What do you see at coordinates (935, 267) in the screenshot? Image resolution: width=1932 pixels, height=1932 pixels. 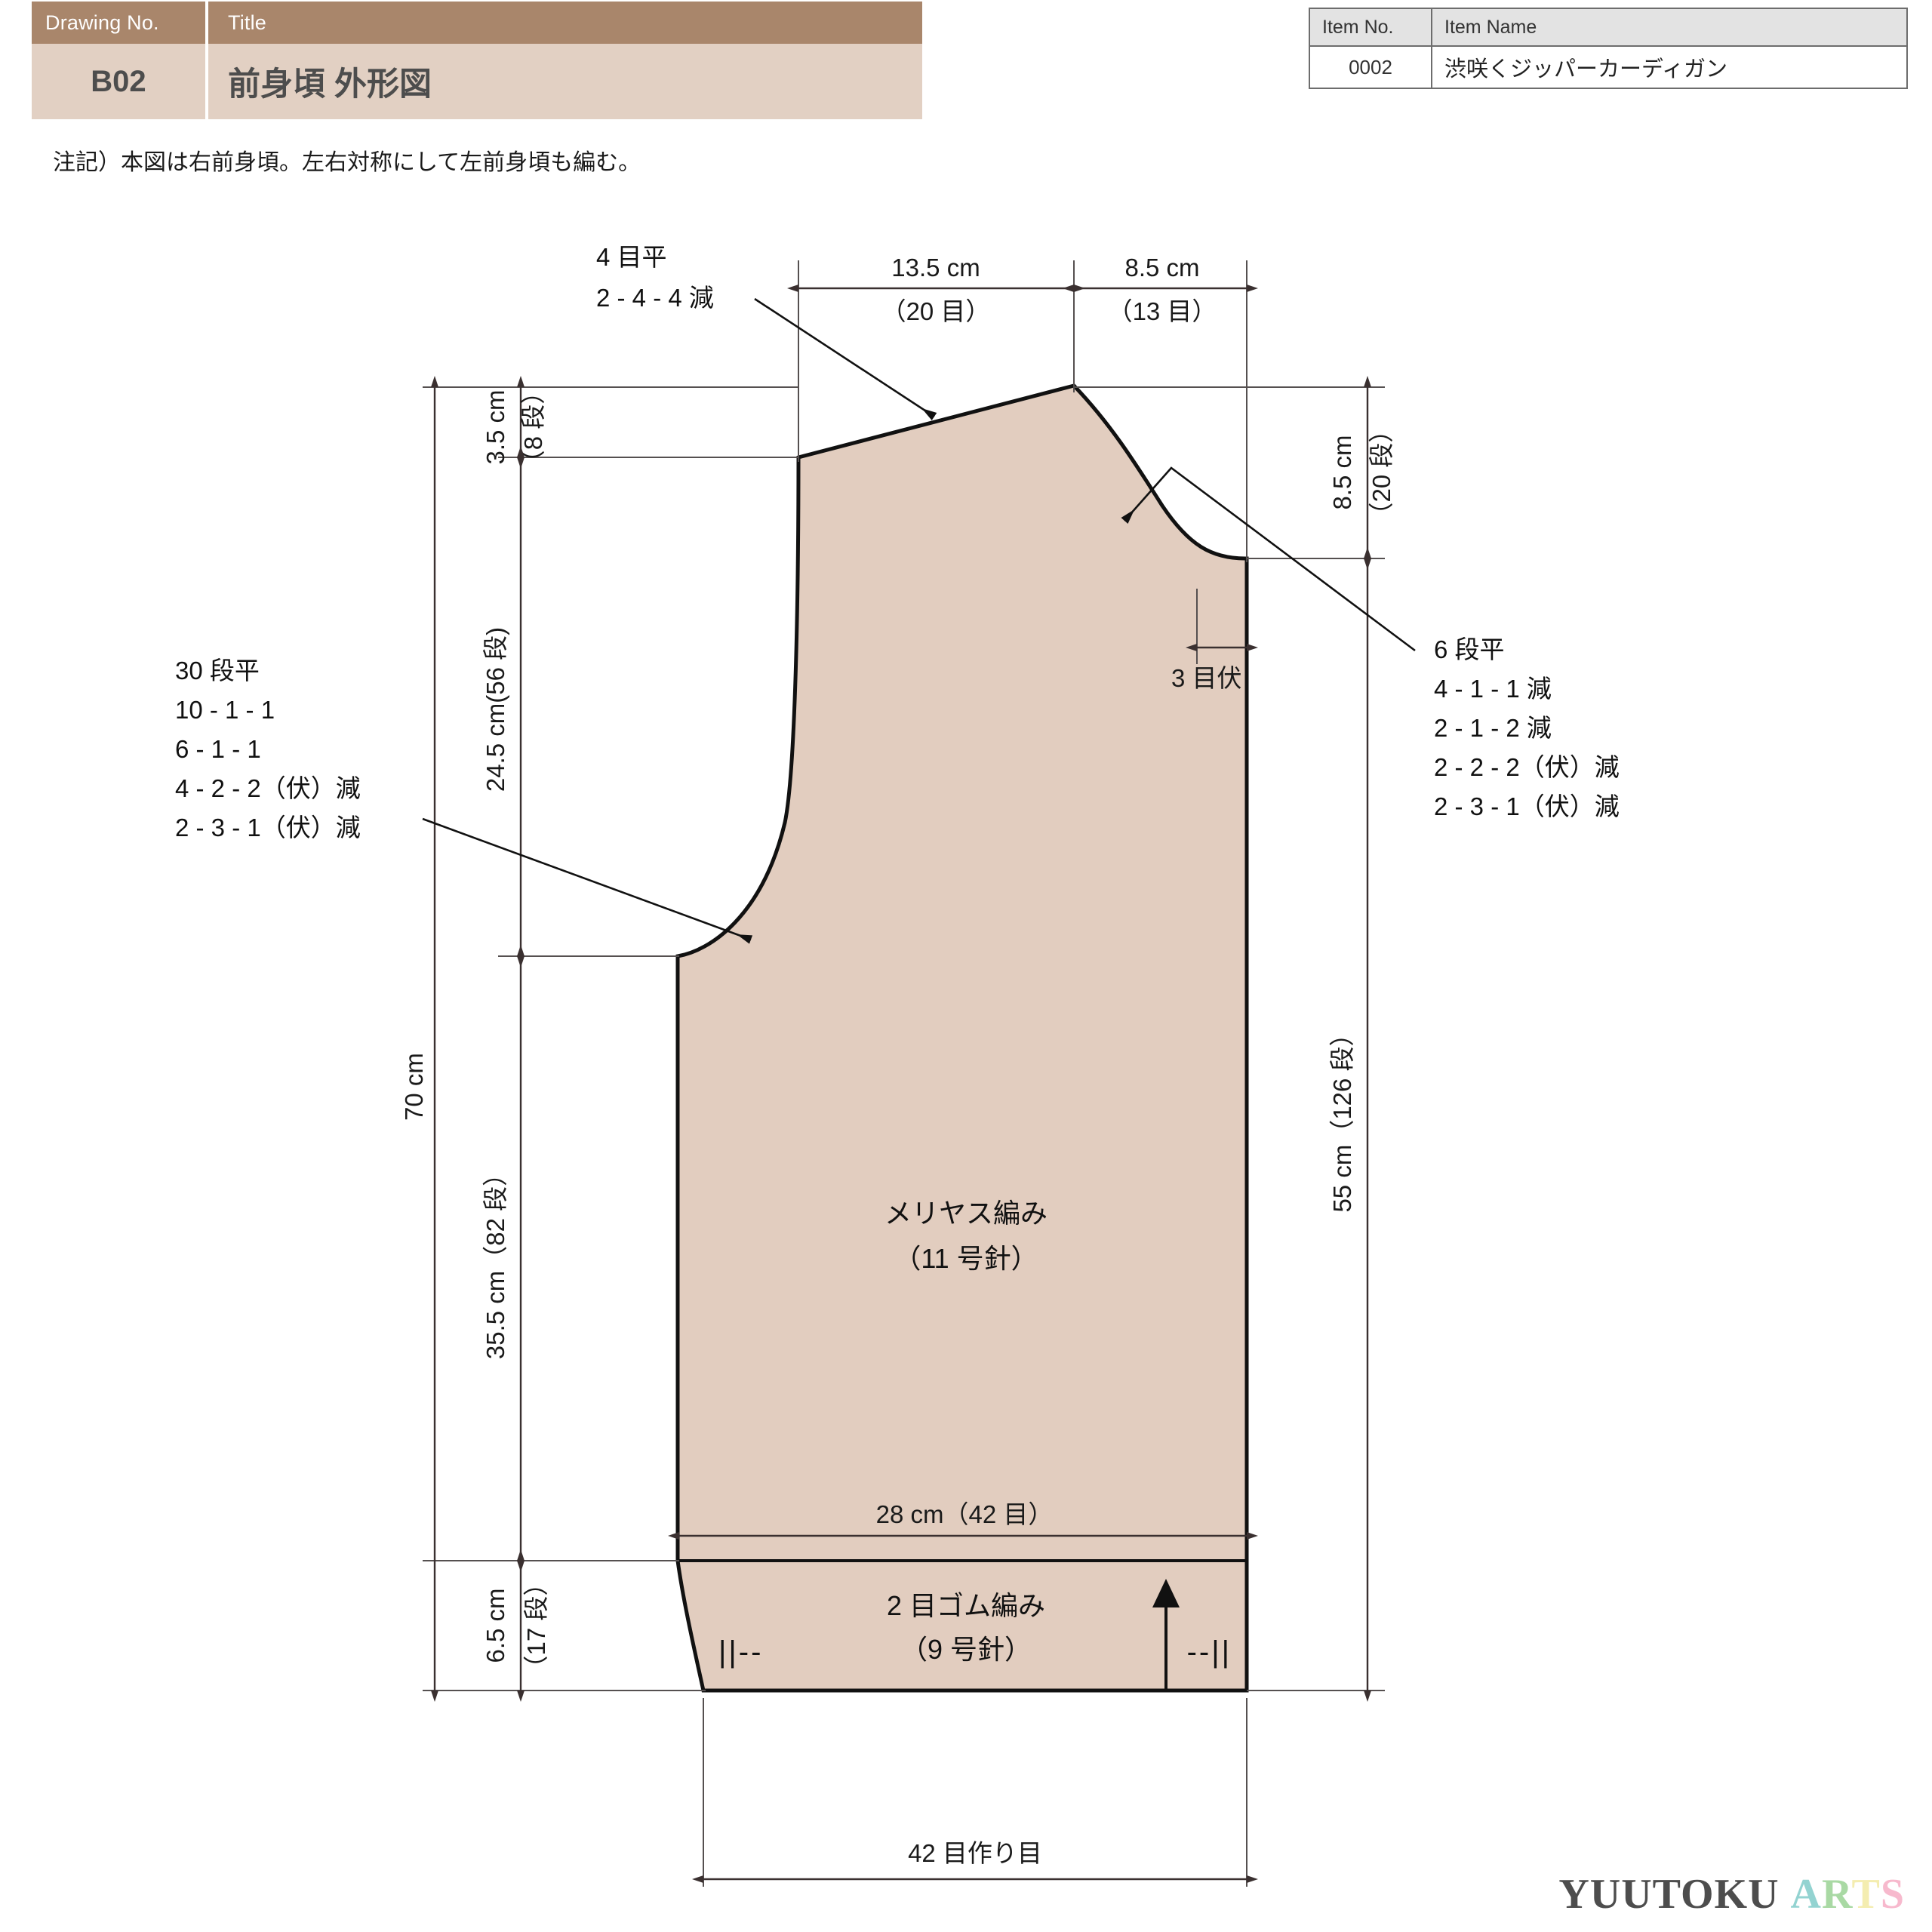 I see `dim-13-5cm-label: 13.5 cm` at bounding box center [935, 267].